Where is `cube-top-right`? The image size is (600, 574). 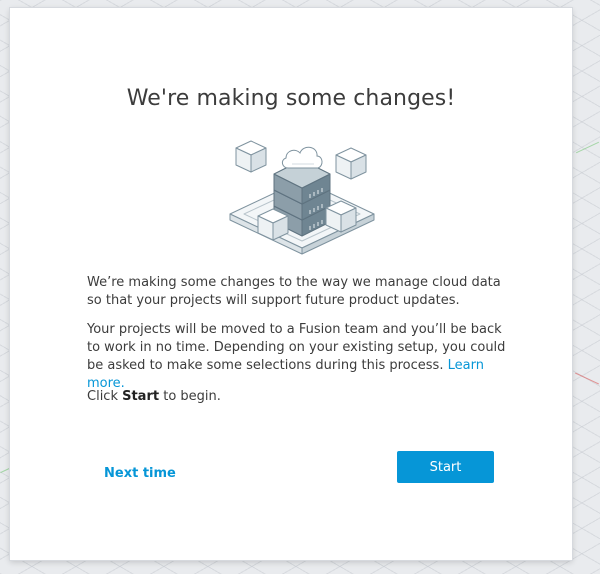
cube-top-right is located at coordinates (351, 163).